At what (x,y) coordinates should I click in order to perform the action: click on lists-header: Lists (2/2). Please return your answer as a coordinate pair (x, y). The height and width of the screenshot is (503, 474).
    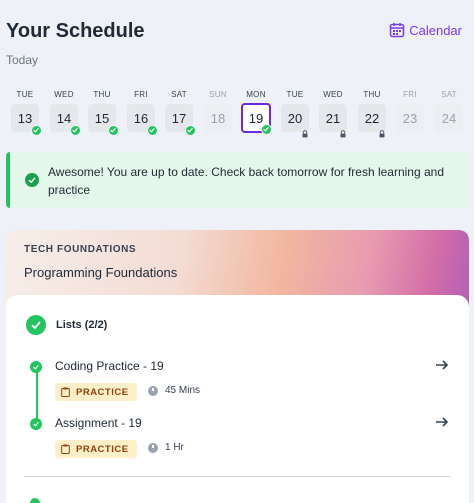
    Looking at the image, I should click on (66, 325).